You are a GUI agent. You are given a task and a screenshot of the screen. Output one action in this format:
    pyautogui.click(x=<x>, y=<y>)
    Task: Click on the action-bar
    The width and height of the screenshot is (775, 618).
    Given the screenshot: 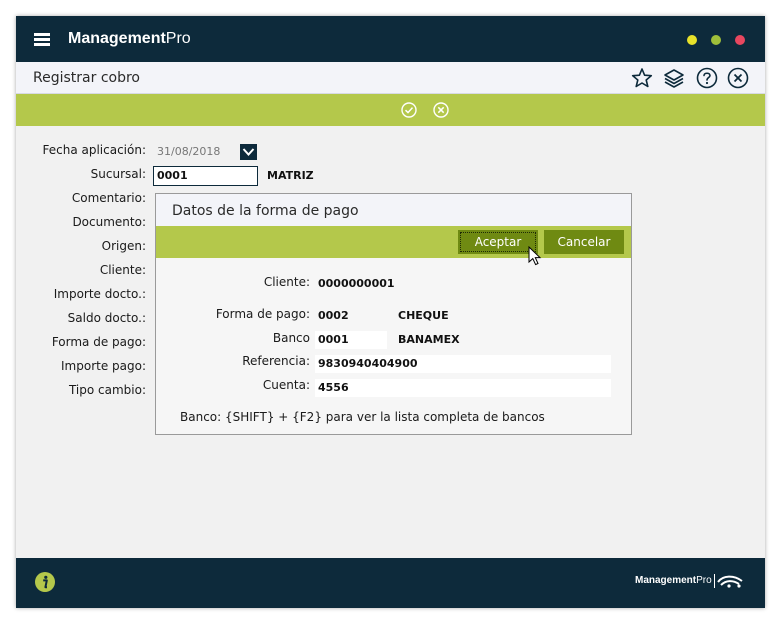 What is the action you would take?
    pyautogui.click(x=390, y=110)
    